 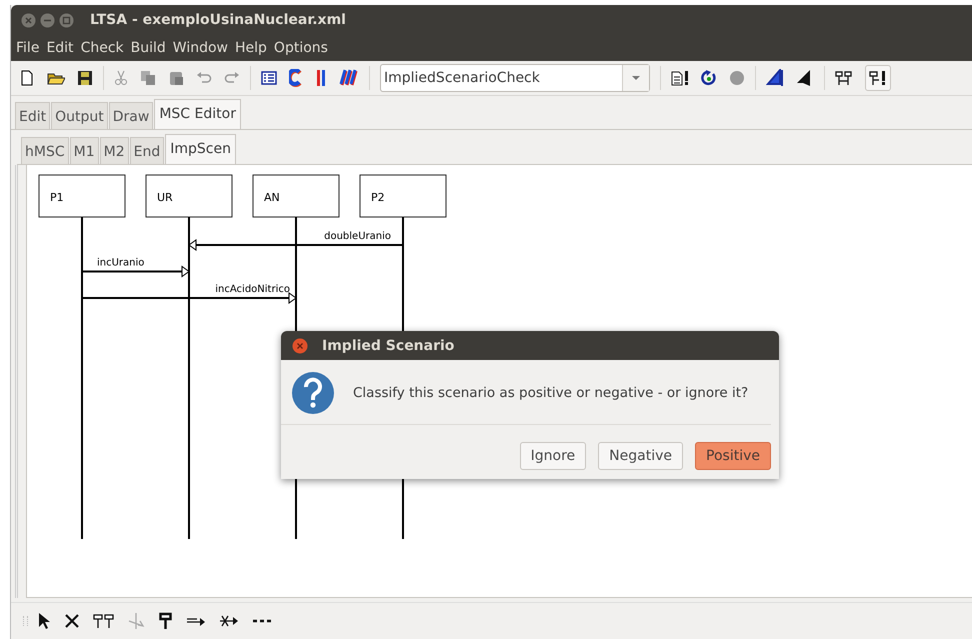 I want to click on dialog-message: Classify this scenario as positive or negative - or ignore it?, so click(x=550, y=393).